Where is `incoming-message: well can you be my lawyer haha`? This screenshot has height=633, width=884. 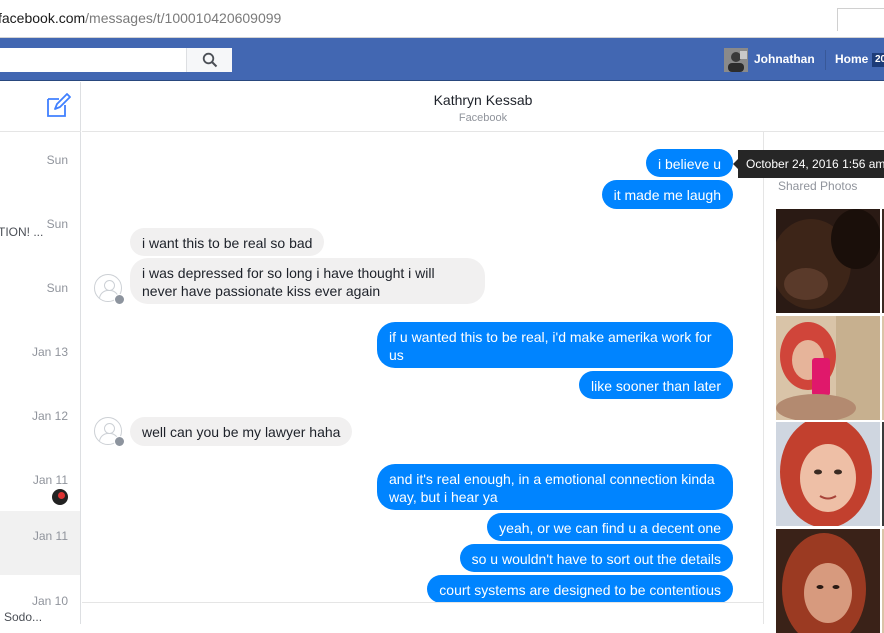
incoming-message: well can you be my lawyer haha is located at coordinates (241, 431).